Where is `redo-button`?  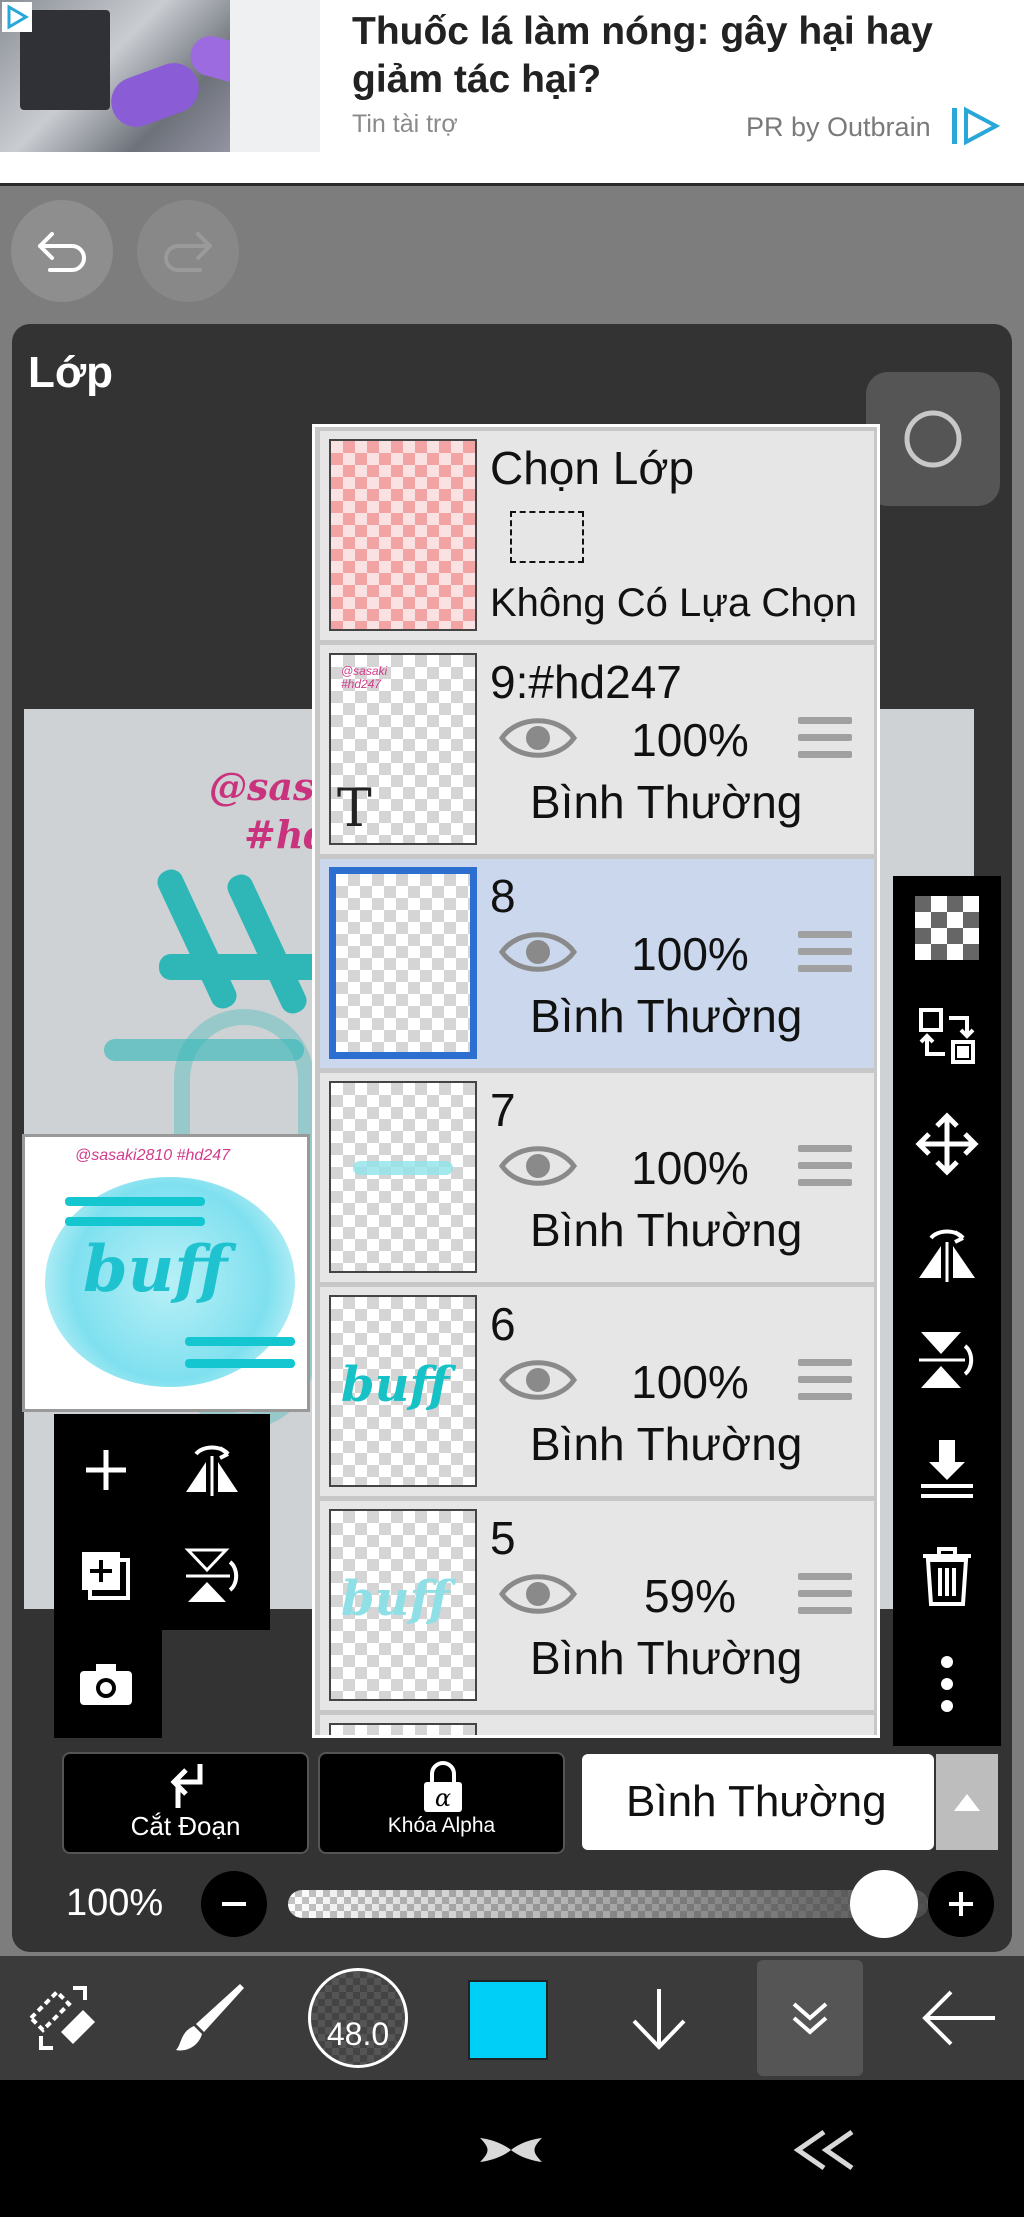 redo-button is located at coordinates (188, 251).